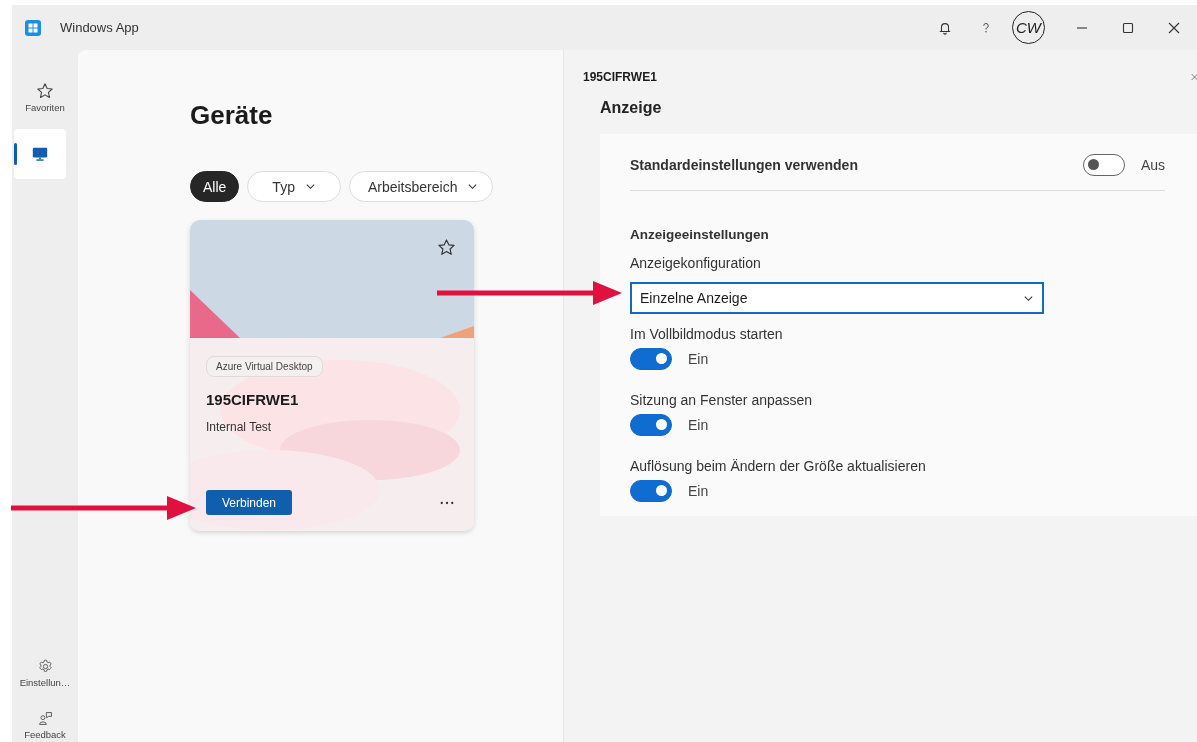 This screenshot has width=1197, height=742. What do you see at coordinates (1128, 27) in the screenshot?
I see `maximize-icon` at bounding box center [1128, 27].